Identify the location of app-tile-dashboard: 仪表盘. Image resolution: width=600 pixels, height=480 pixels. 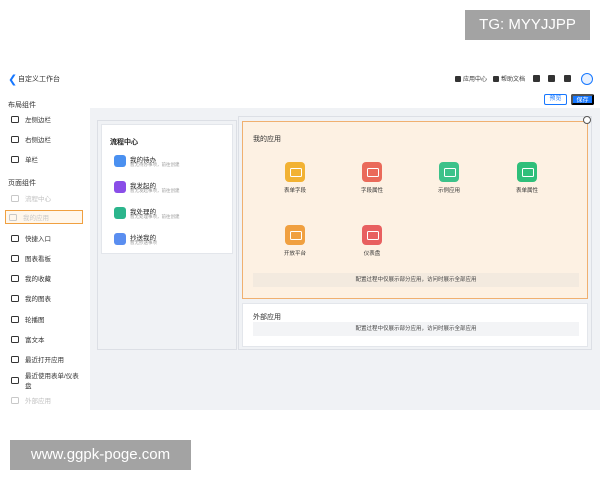
(372, 245).